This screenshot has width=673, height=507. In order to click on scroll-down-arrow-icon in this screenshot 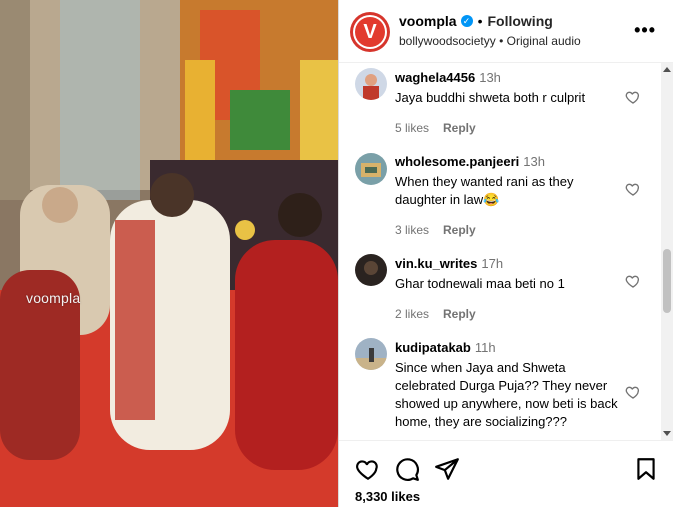, I will do `click(667, 433)`.